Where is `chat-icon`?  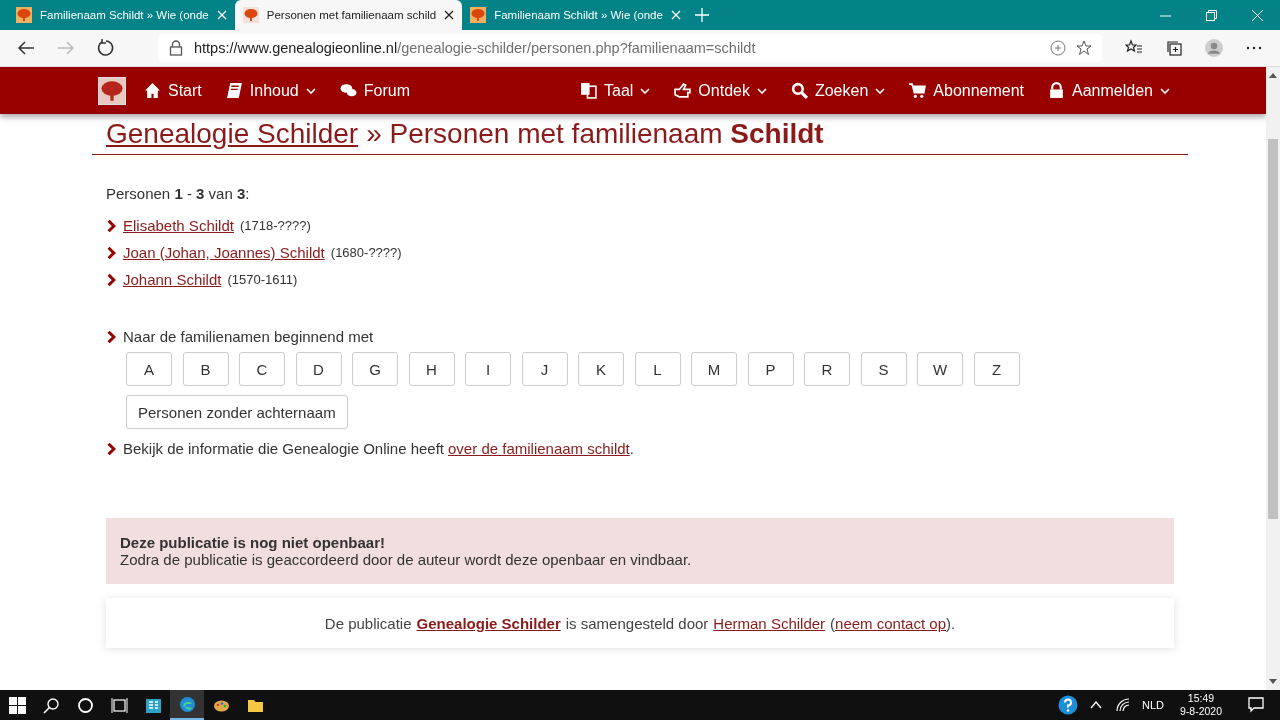
chat-icon is located at coordinates (348, 90).